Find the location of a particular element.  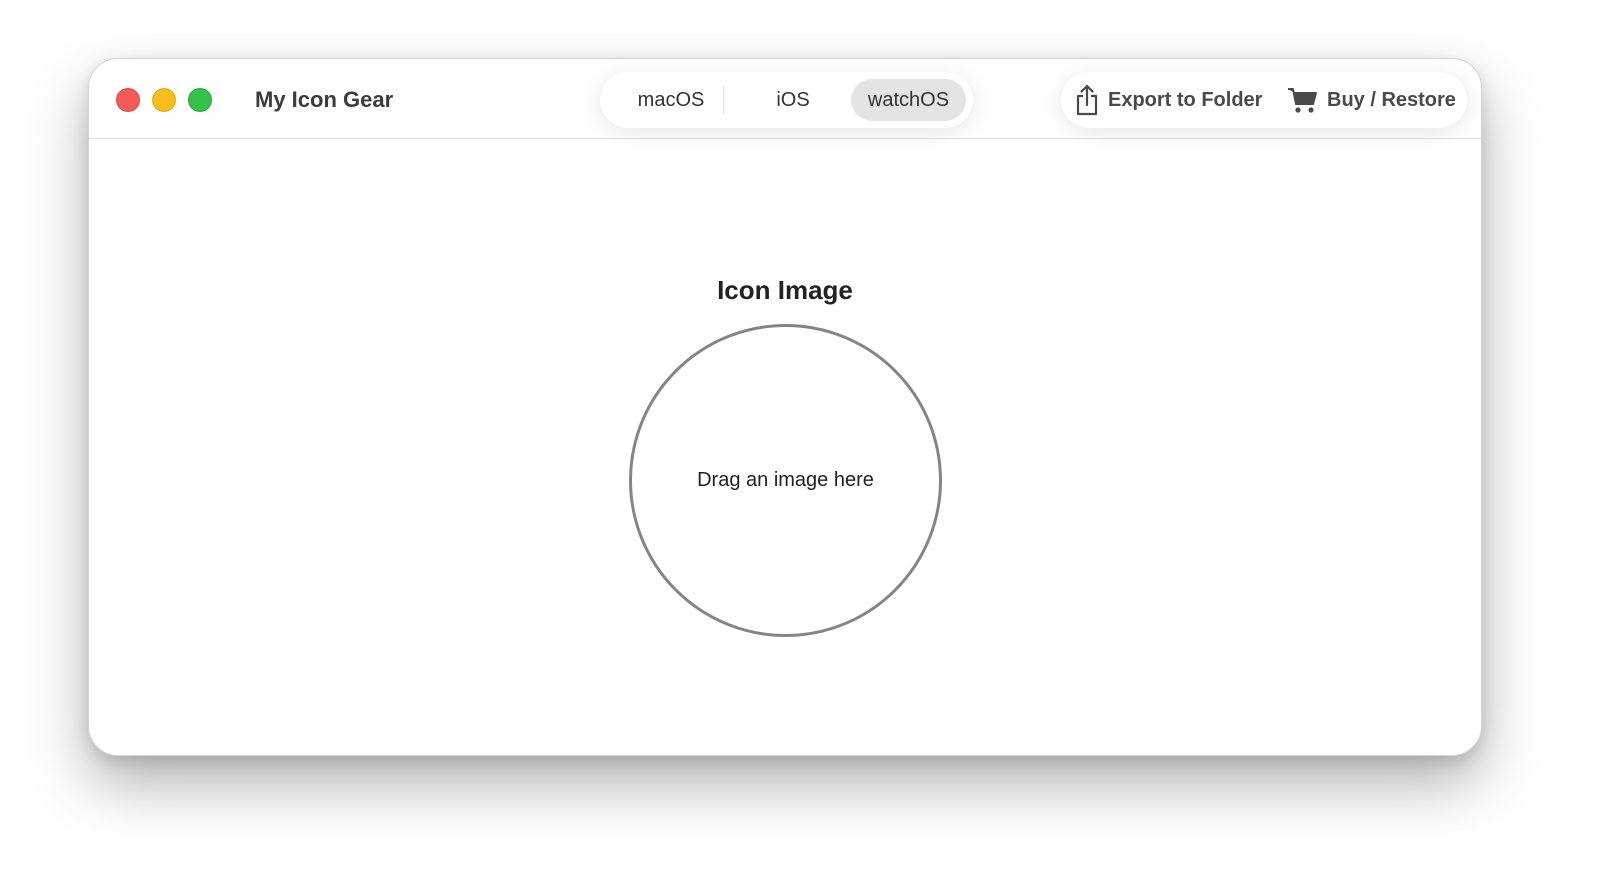

buy-restore-label: Buy / Restore is located at coordinates (1391, 99).